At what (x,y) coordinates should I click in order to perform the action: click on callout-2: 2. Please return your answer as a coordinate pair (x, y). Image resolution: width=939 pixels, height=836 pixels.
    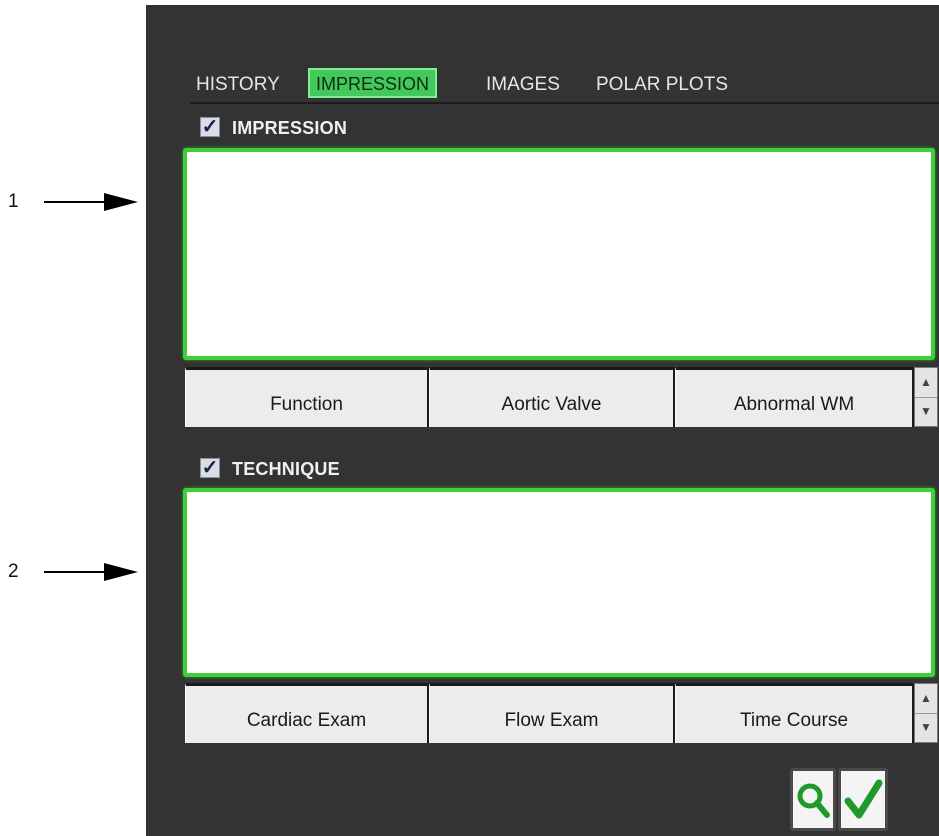
    Looking at the image, I should click on (73, 572).